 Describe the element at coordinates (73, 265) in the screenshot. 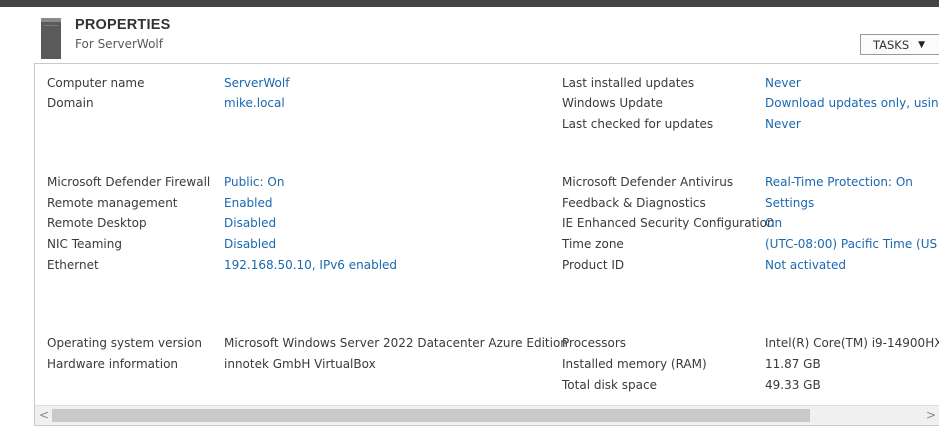

I see `ethernet-label: Ethernet` at that location.